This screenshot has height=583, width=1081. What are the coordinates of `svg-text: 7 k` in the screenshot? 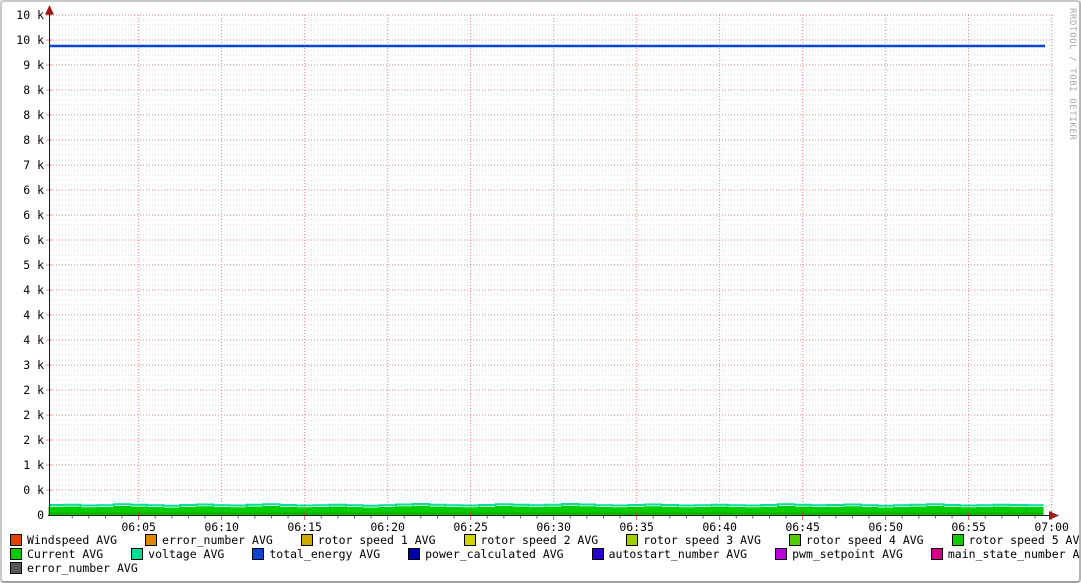 It's located at (33, 165).